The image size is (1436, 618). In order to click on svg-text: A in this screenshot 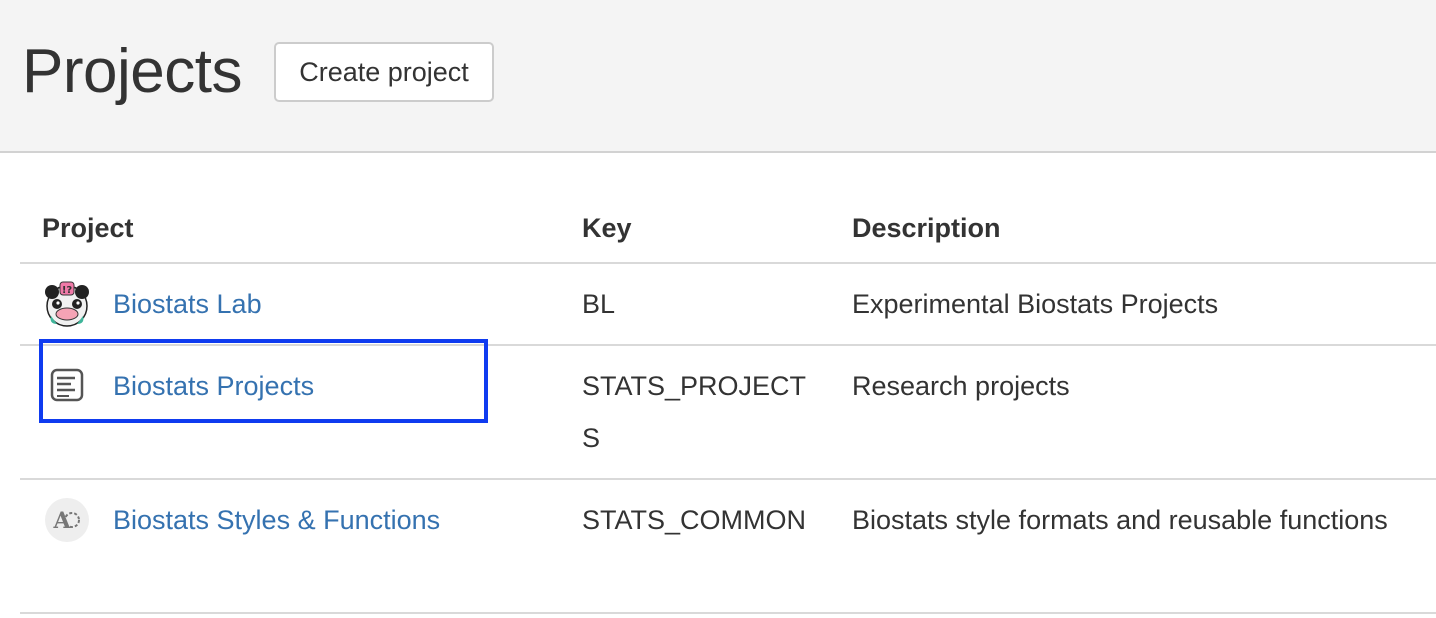, I will do `click(61, 521)`.